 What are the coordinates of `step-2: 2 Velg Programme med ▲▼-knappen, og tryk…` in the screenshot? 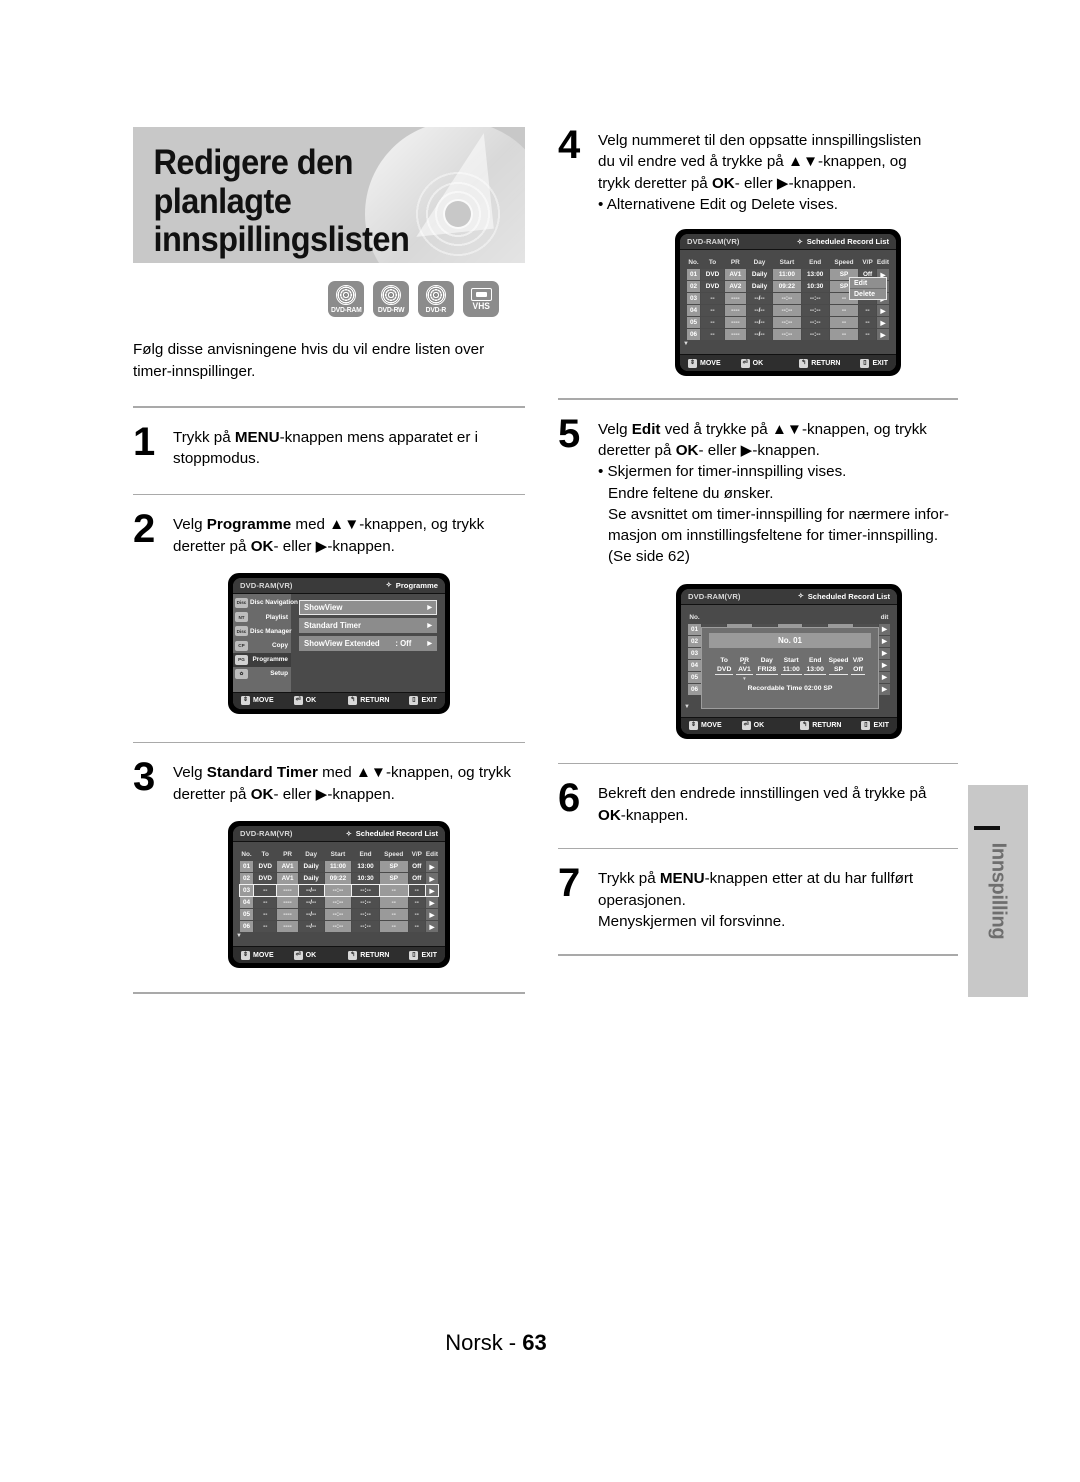 It's located at (329, 526).